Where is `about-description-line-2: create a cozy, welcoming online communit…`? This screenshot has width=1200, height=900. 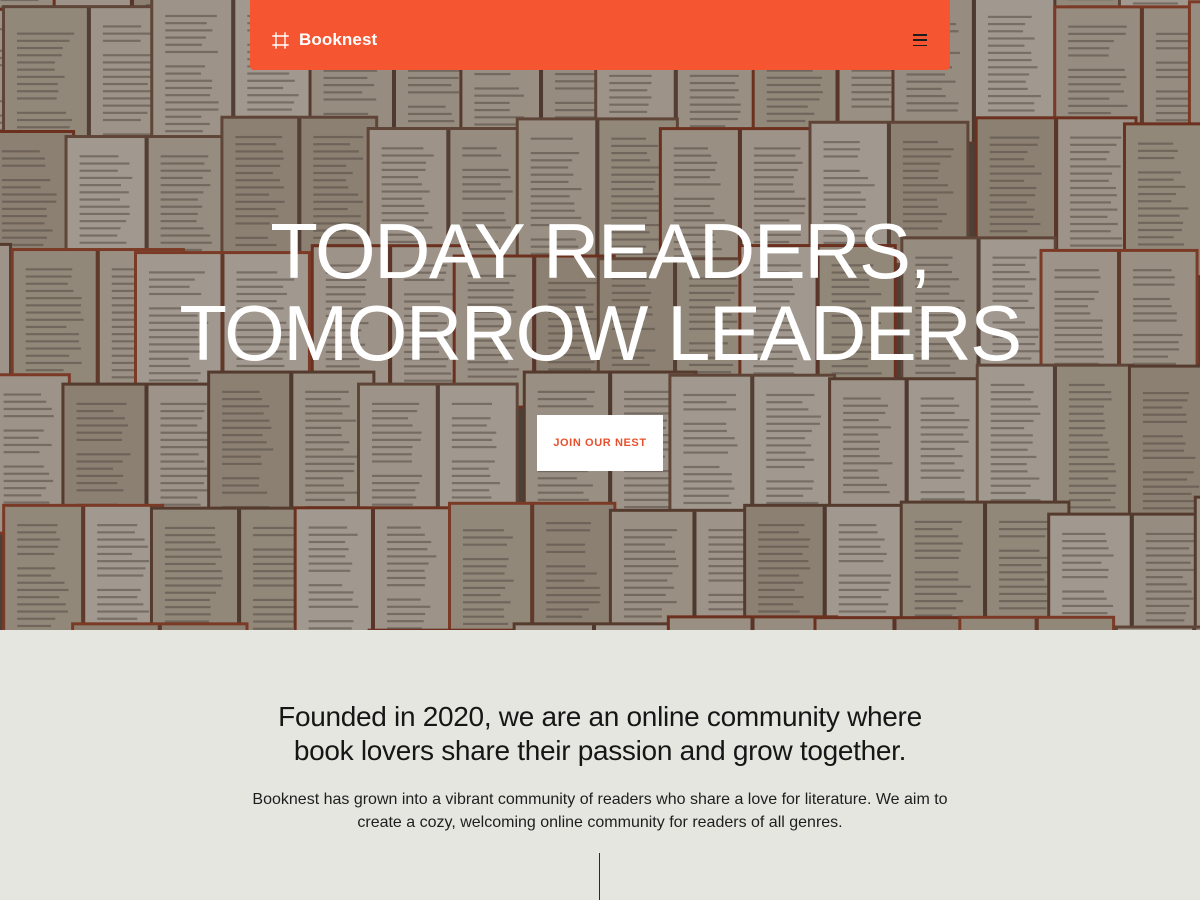 about-description-line-2: create a cozy, welcoming online communit… is located at coordinates (600, 822).